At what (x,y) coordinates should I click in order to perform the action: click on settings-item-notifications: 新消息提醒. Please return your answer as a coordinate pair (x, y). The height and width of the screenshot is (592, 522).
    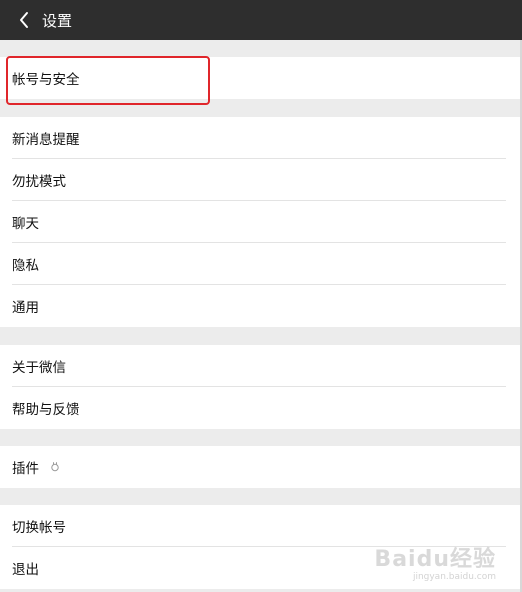
    Looking at the image, I should click on (261, 138).